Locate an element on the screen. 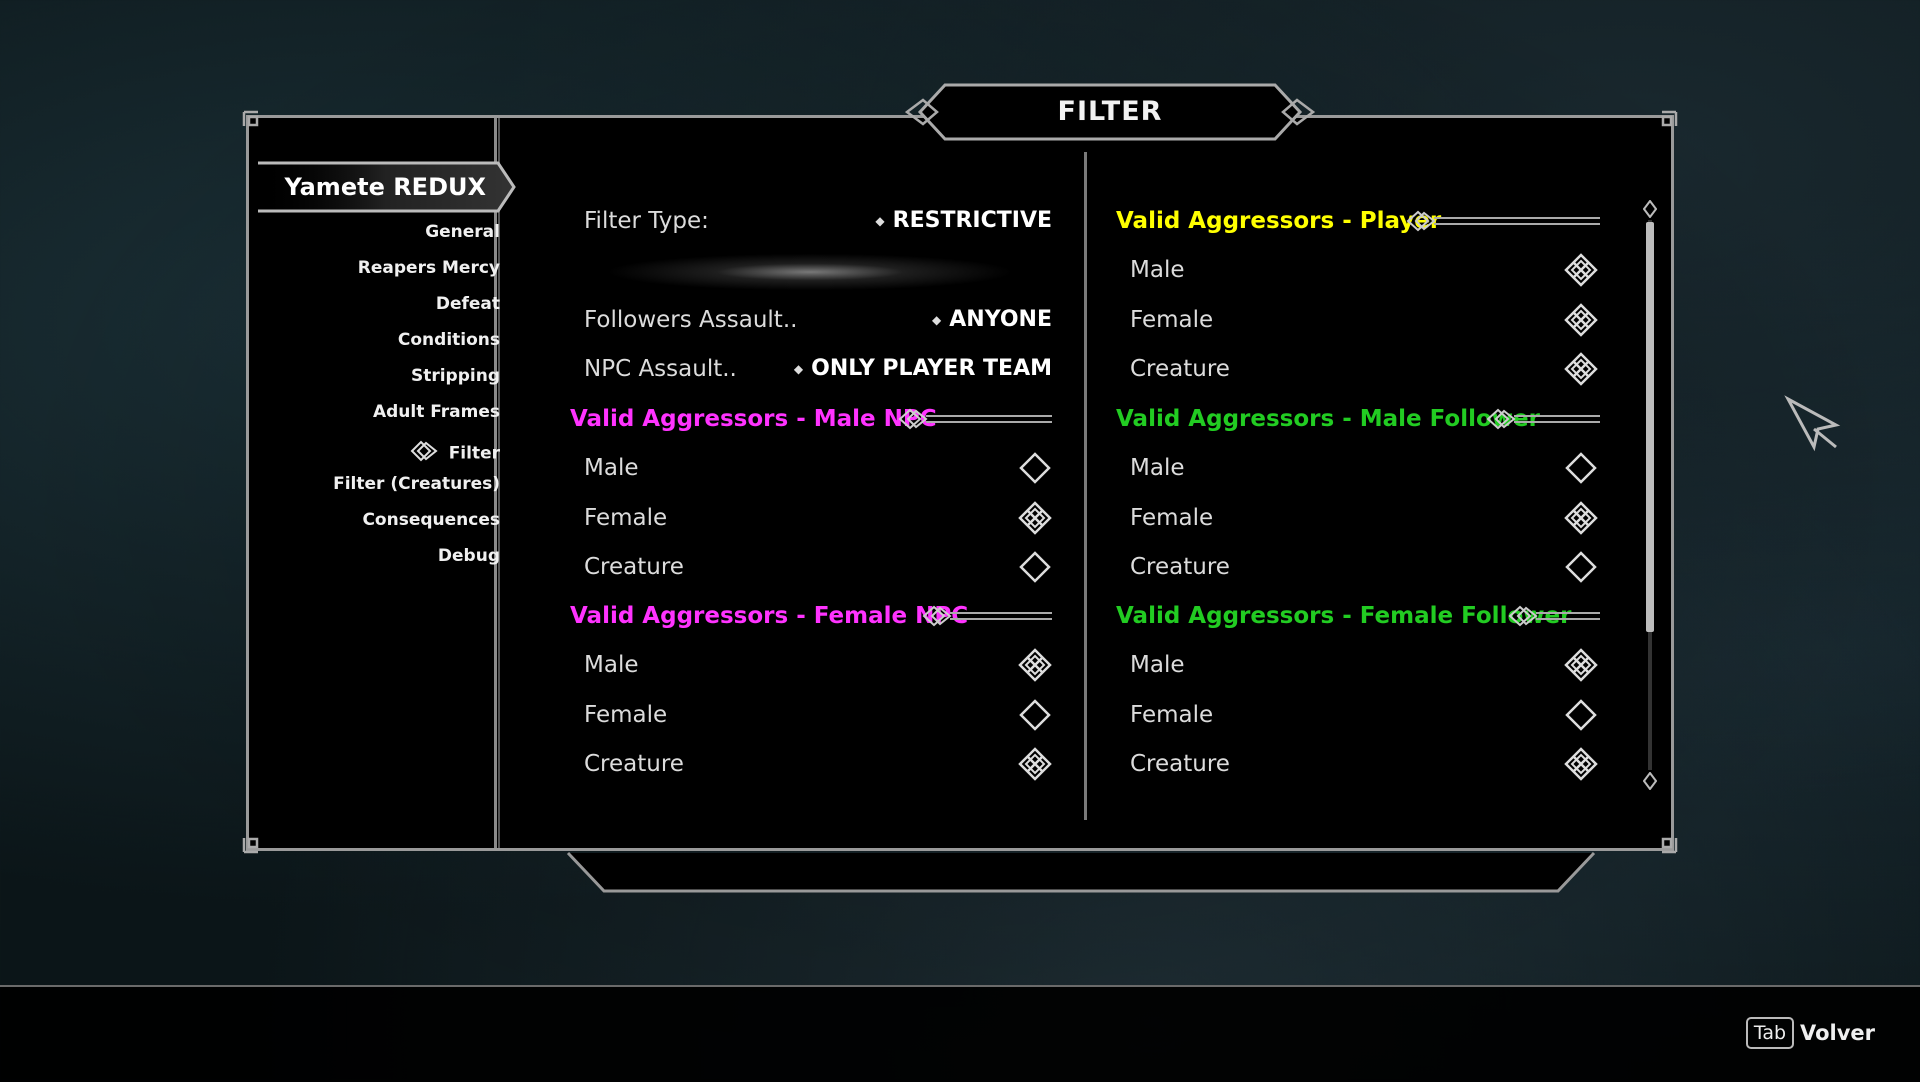 Image resolution: width=1920 pixels, height=1082 pixels. sidebar-item-debug: Debug is located at coordinates (385, 556).